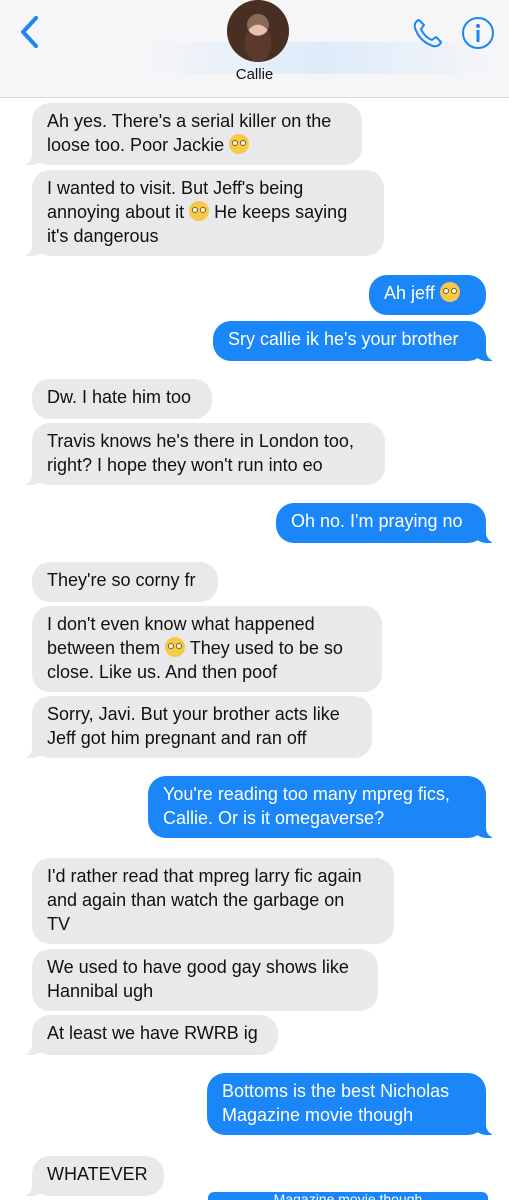 Image resolution: width=509 pixels, height=1200 pixels. Describe the element at coordinates (121, 580) in the screenshot. I see `message-text: They're so corny fr` at that location.